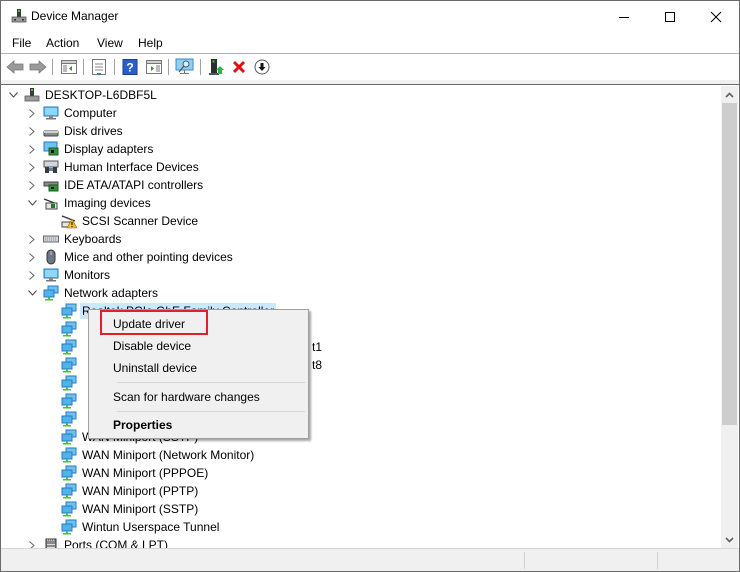 The width and height of the screenshot is (740, 572). What do you see at coordinates (158, 455) in the screenshot?
I see `tree-device: WAN Miniport (Network Monitor)` at bounding box center [158, 455].